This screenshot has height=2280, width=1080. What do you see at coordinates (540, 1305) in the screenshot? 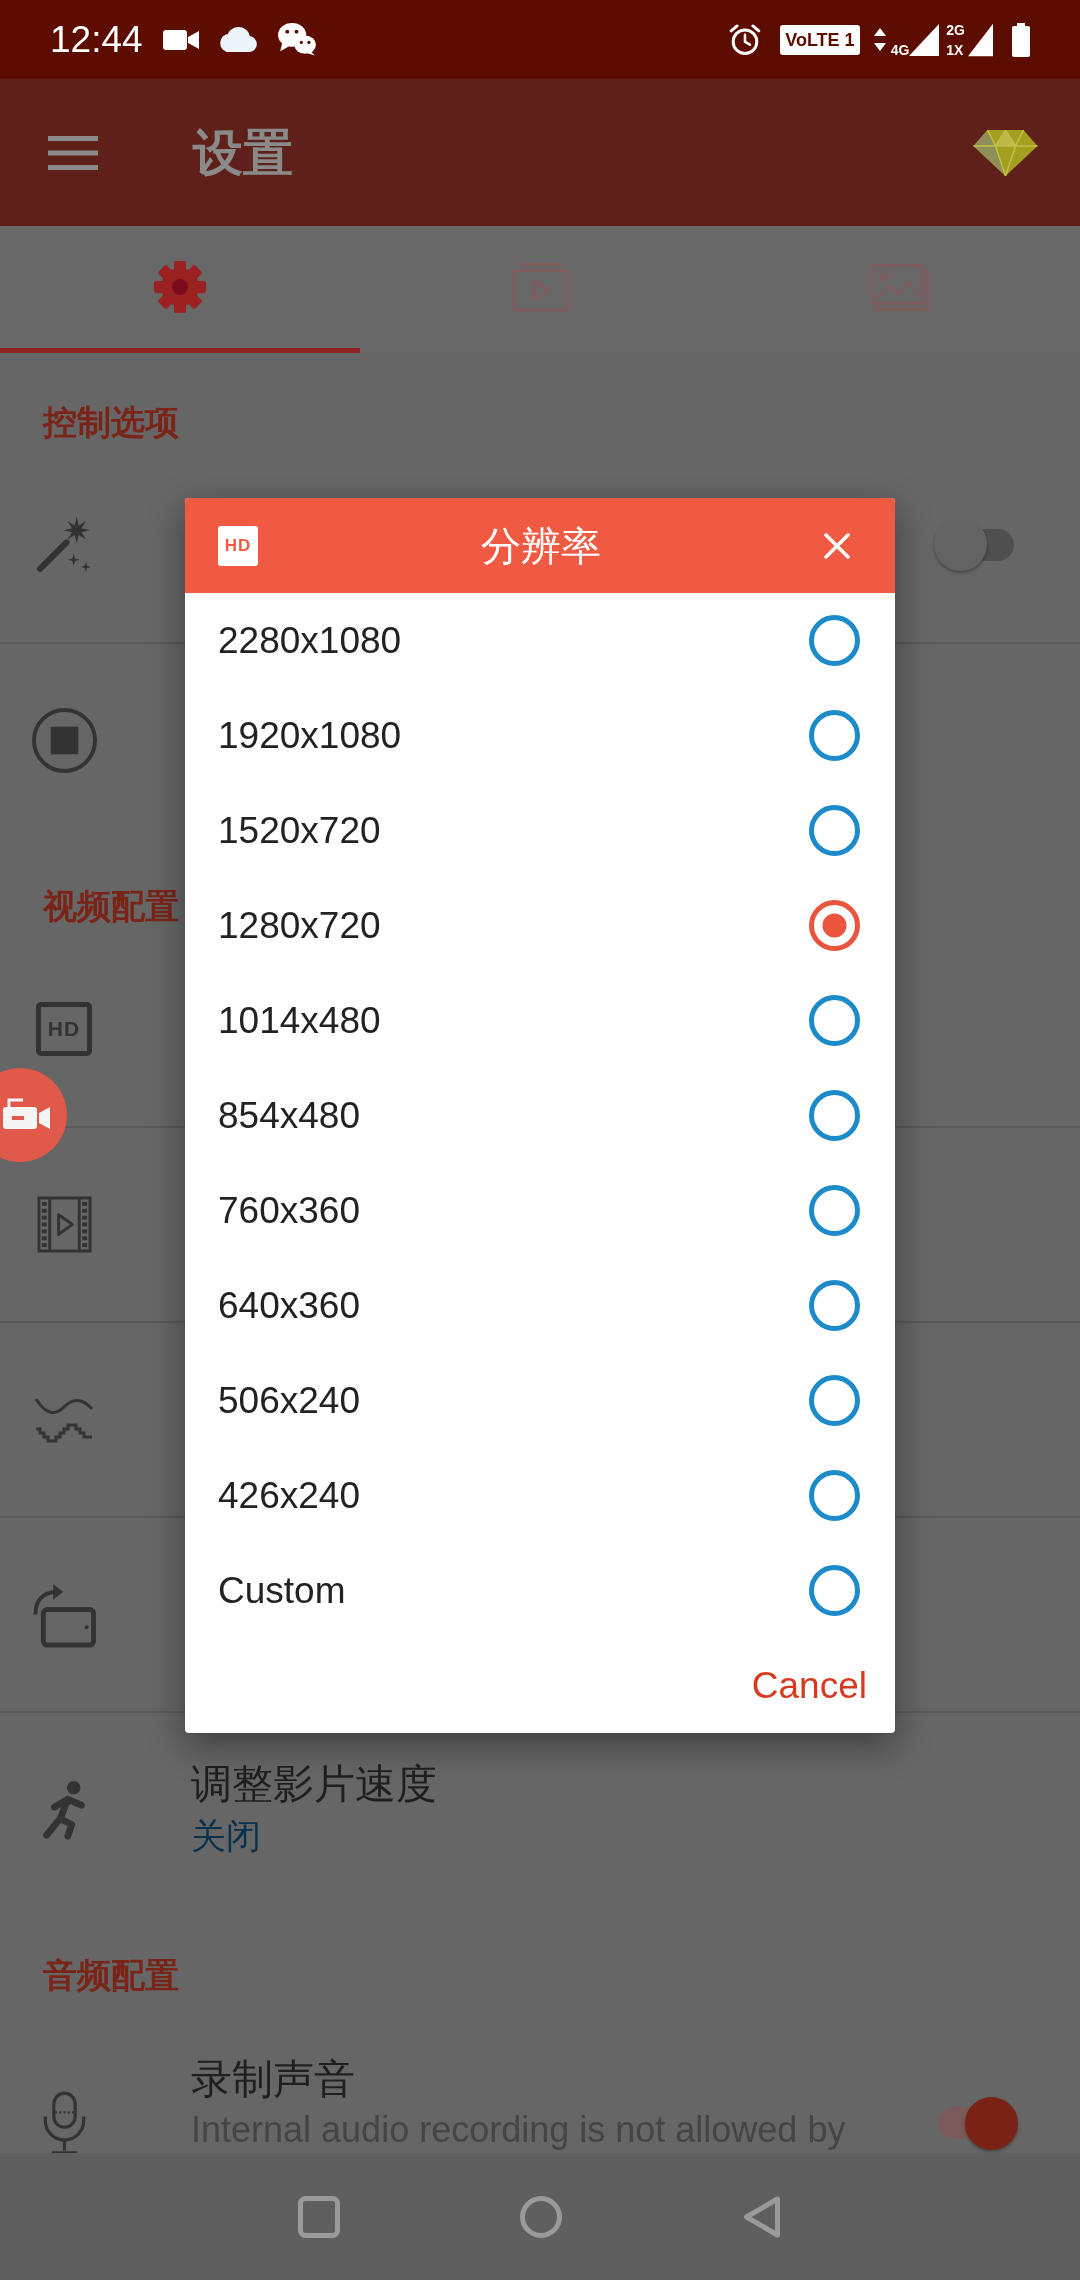
I see `resolution-option: 640x360` at bounding box center [540, 1305].